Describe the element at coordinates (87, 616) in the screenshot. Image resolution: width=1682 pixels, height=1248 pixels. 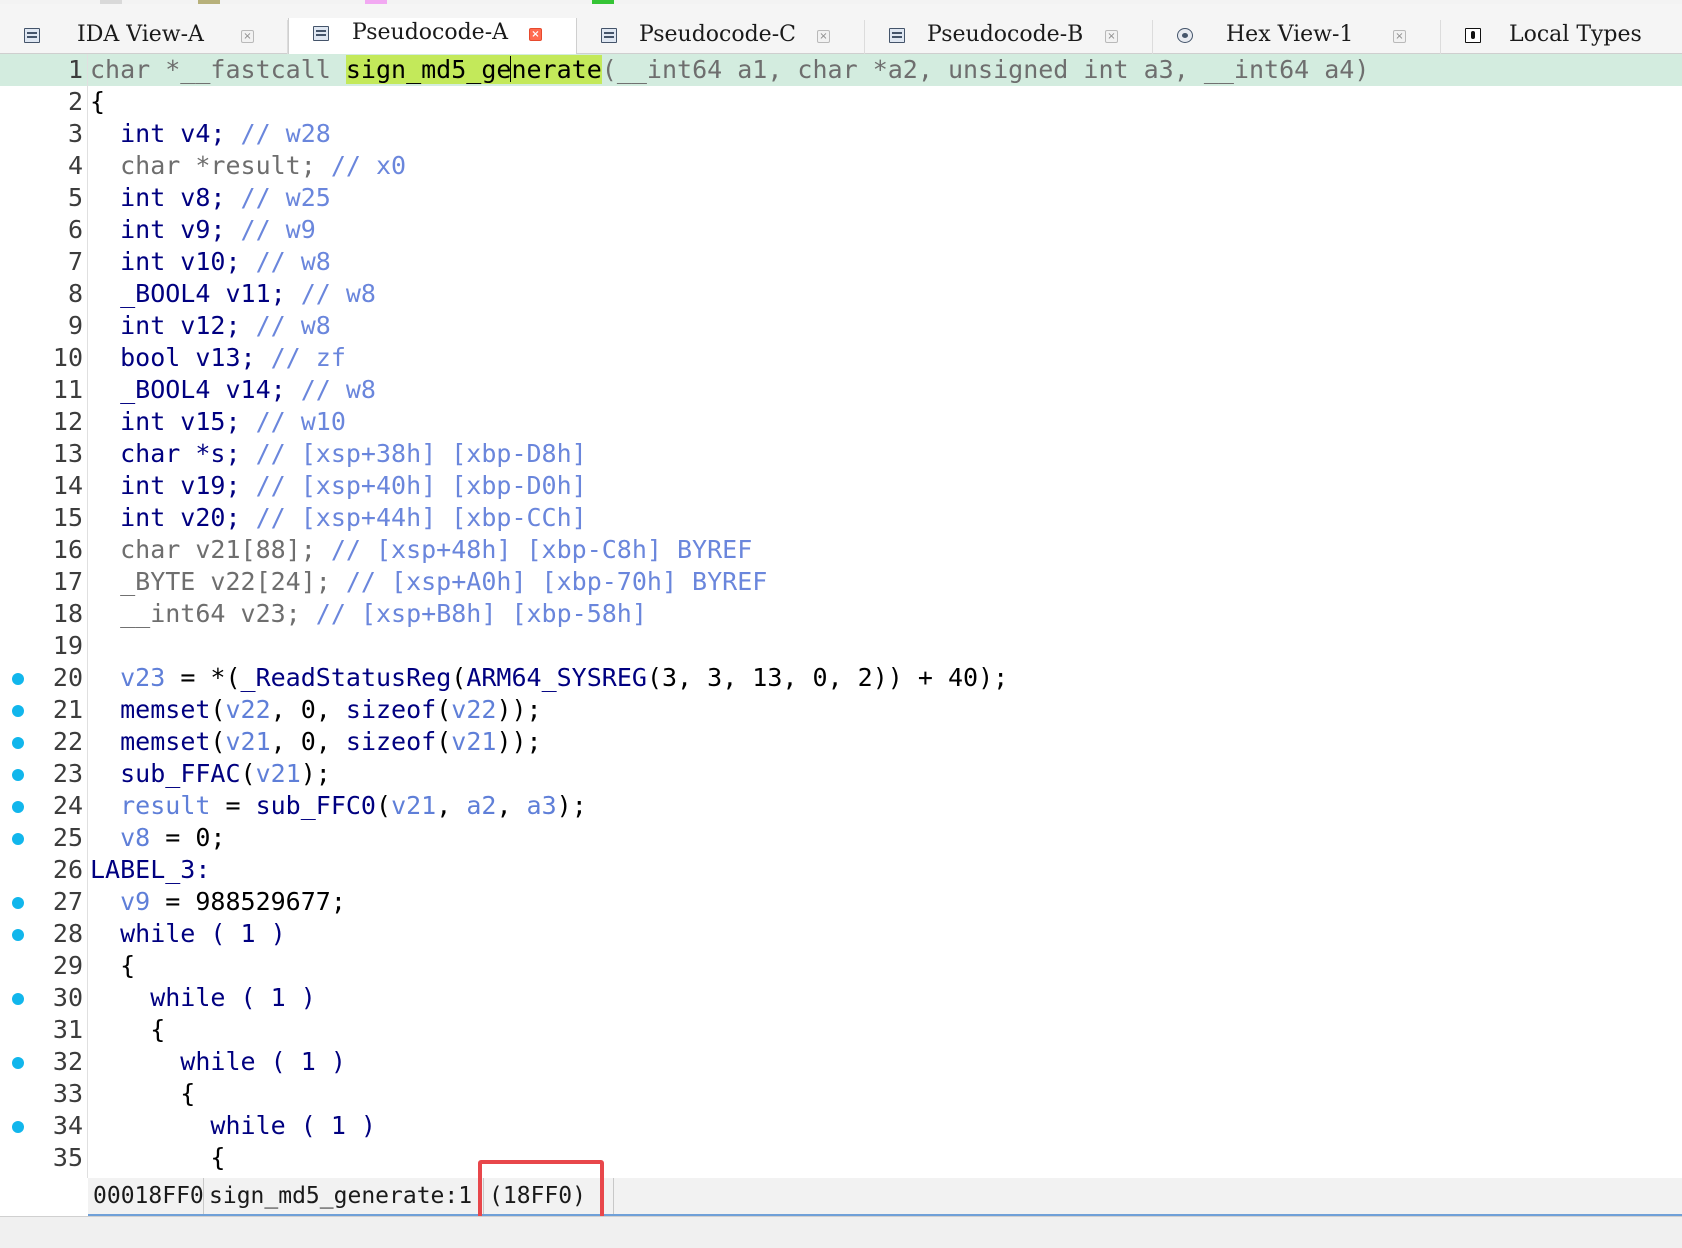
I see `gutter-separator` at that location.